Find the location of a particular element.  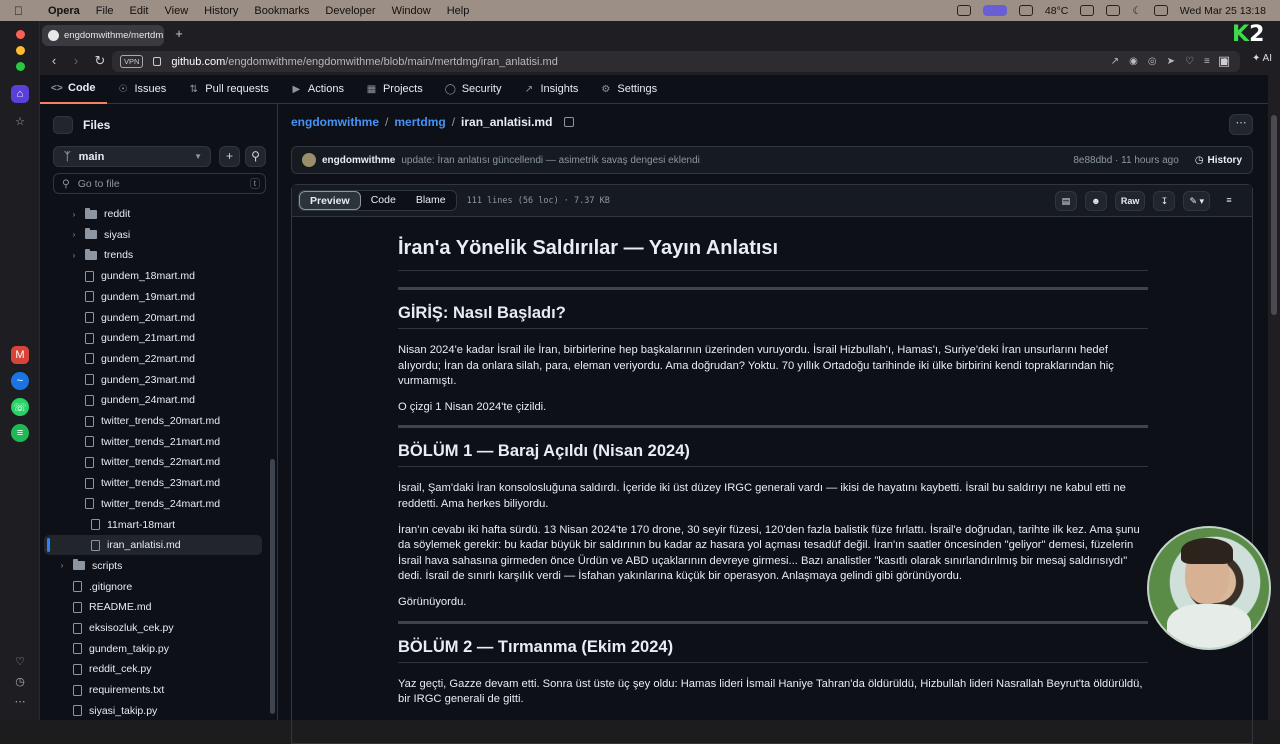

tree-file: reddit_cek.py is located at coordinates (153, 669).